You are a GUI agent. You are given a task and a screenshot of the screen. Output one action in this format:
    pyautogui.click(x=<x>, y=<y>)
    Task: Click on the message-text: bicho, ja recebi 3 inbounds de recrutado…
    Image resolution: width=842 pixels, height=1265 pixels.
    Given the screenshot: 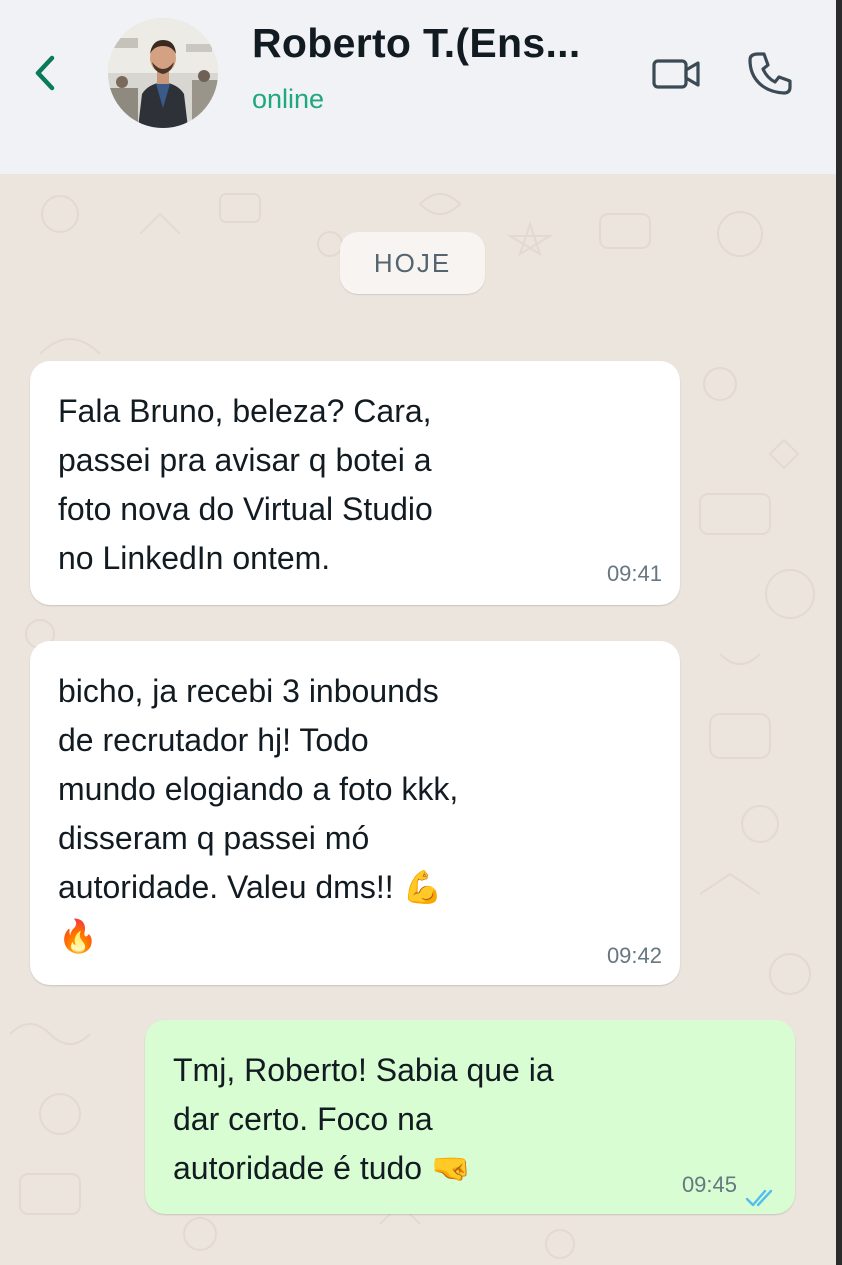 What is the action you would take?
    pyautogui.click(x=258, y=814)
    